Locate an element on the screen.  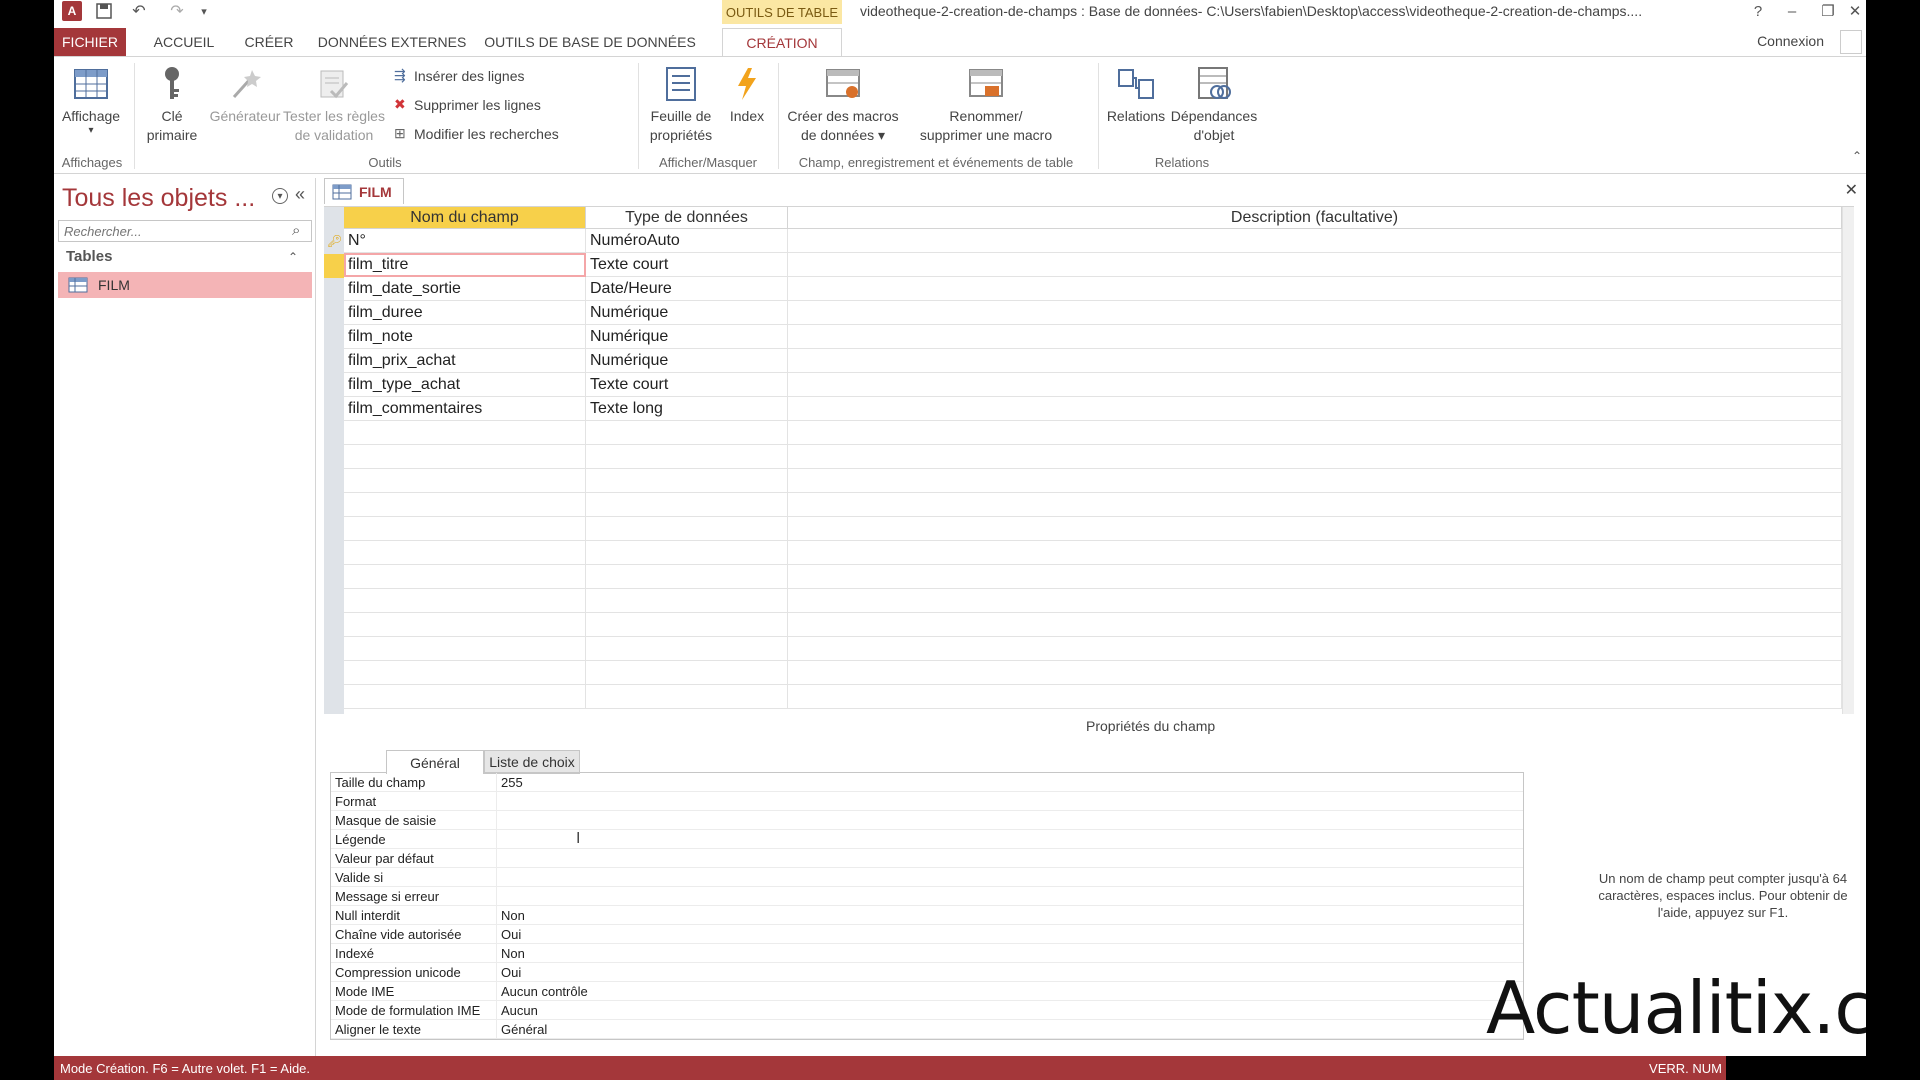
search-icon: ⌕ is located at coordinates (296, 230).